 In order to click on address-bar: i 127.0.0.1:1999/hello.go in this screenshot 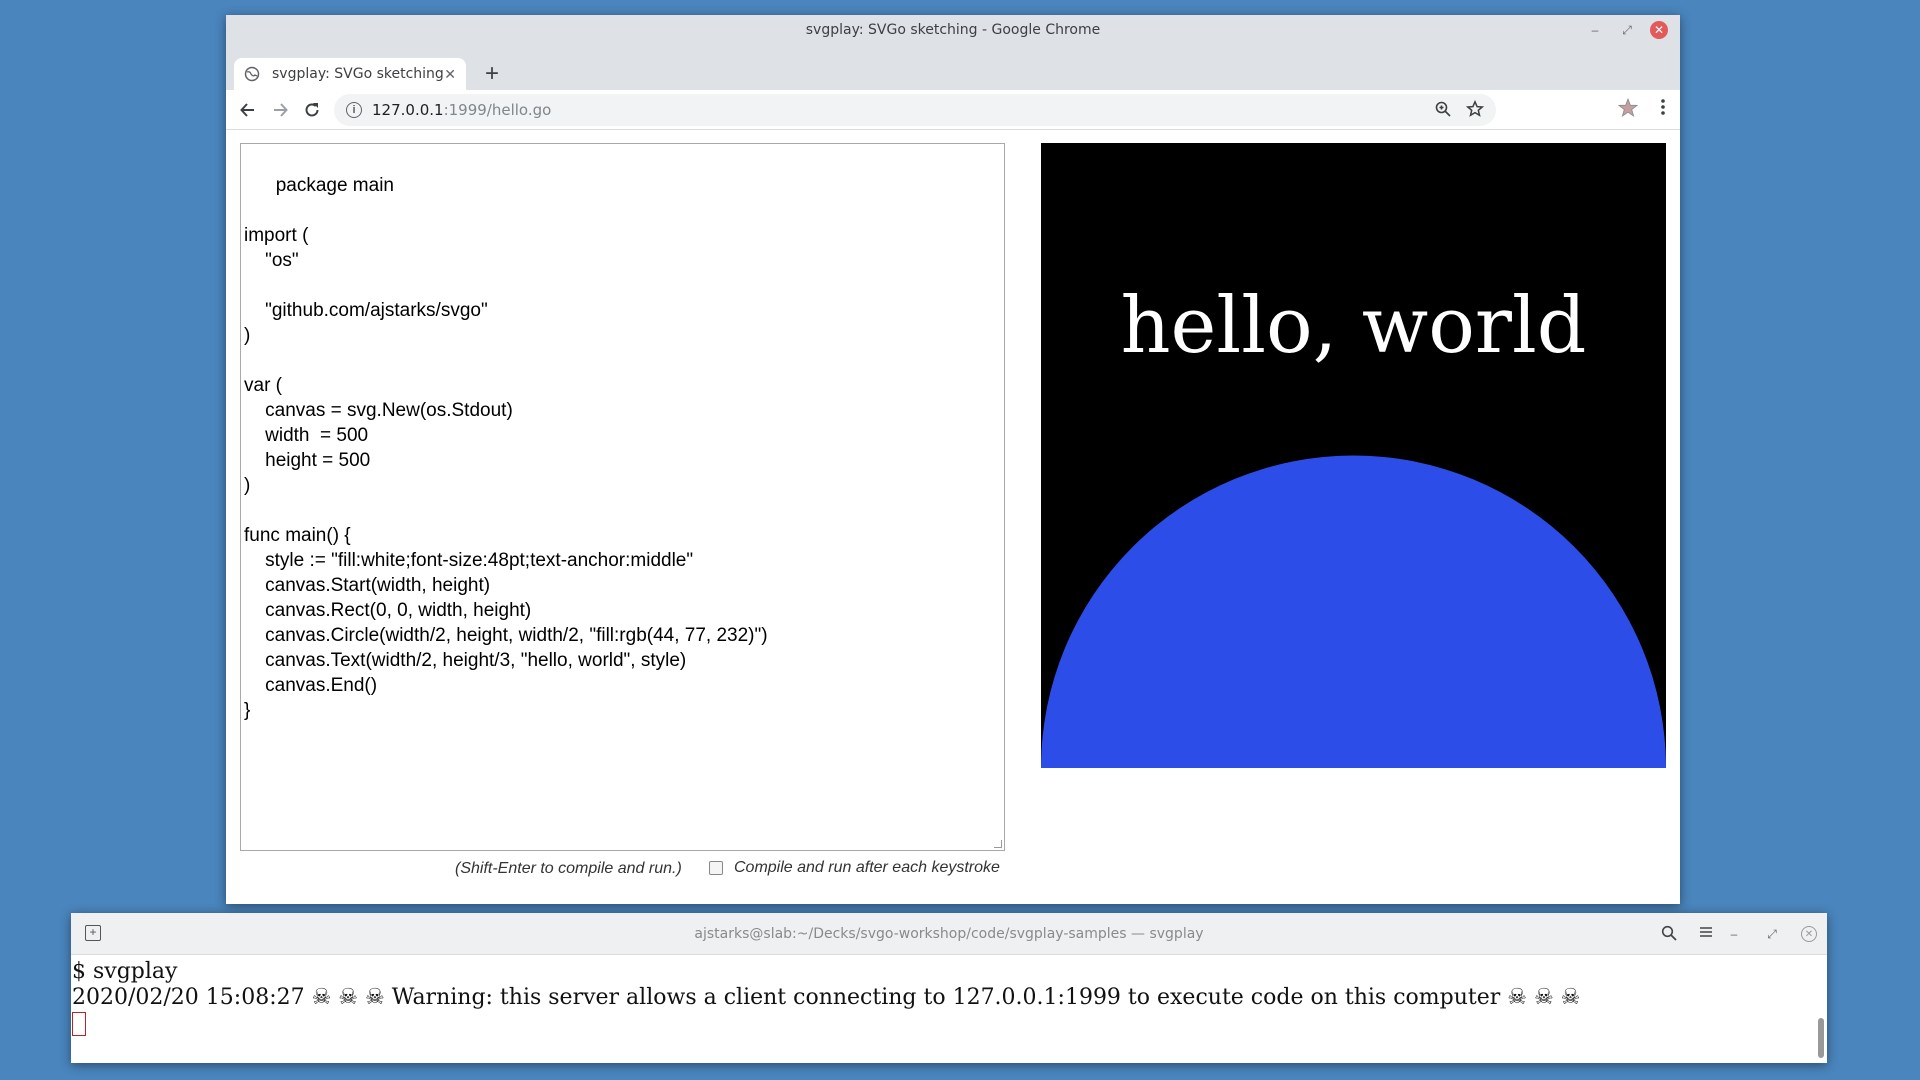, I will do `click(915, 110)`.